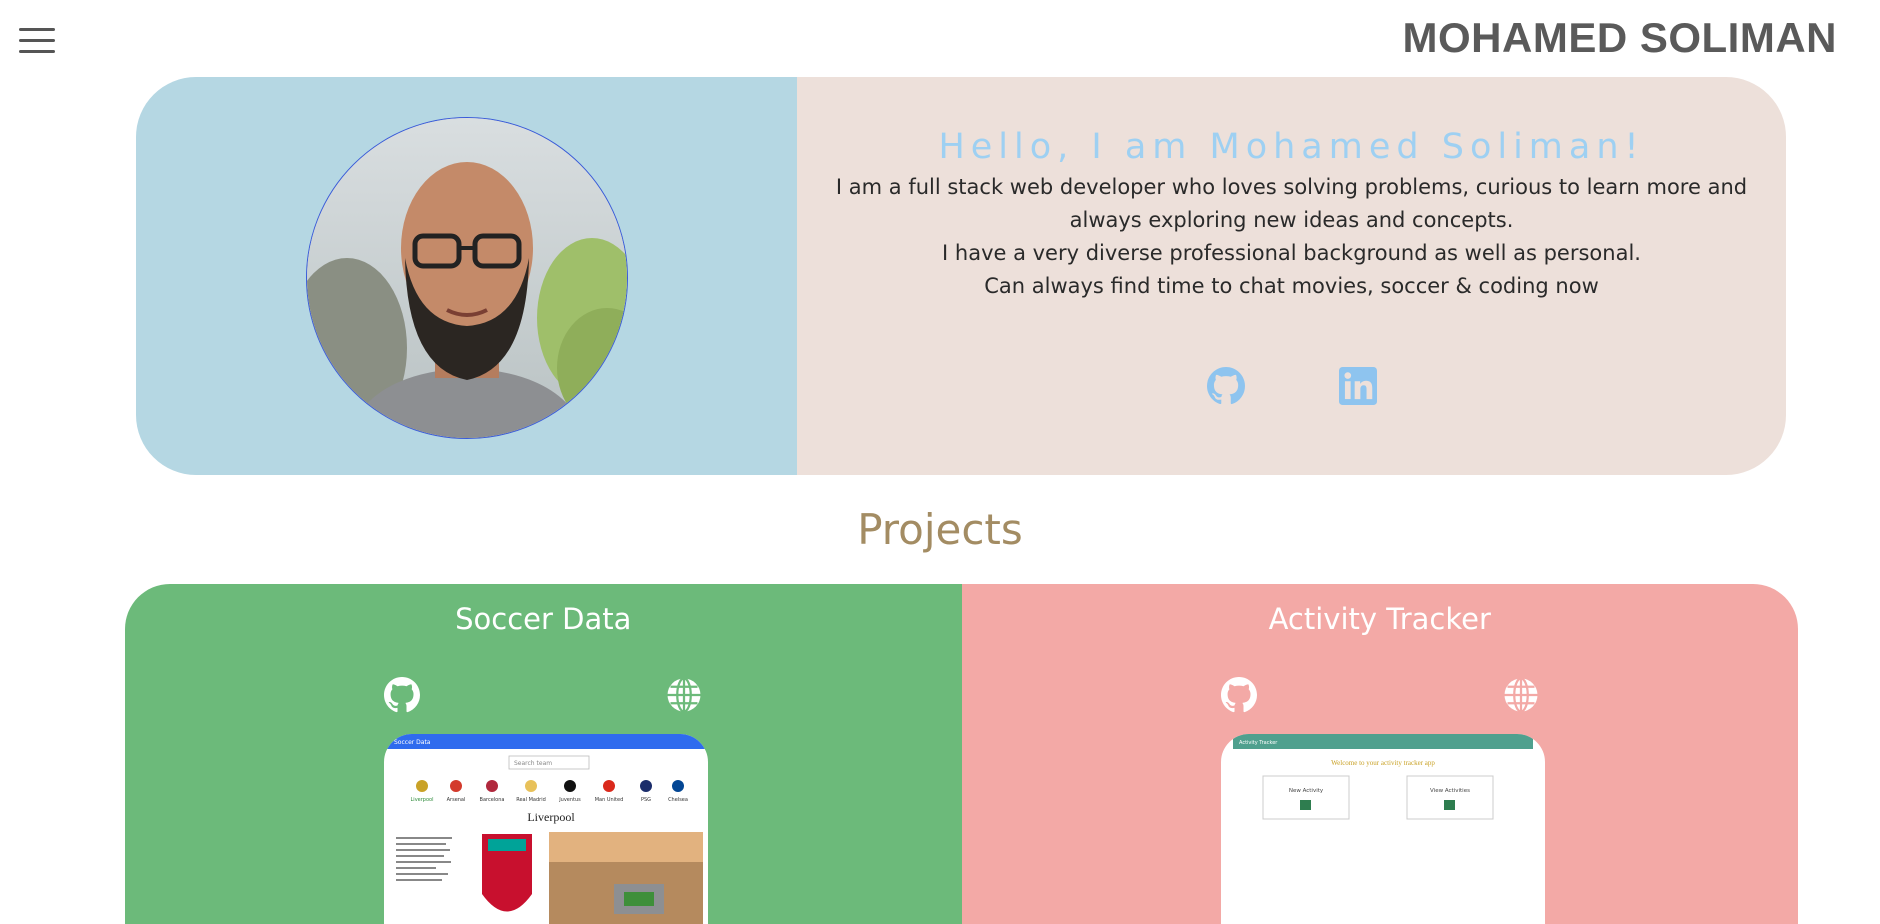  I want to click on hamburger-menu-icon, so click(37, 42).